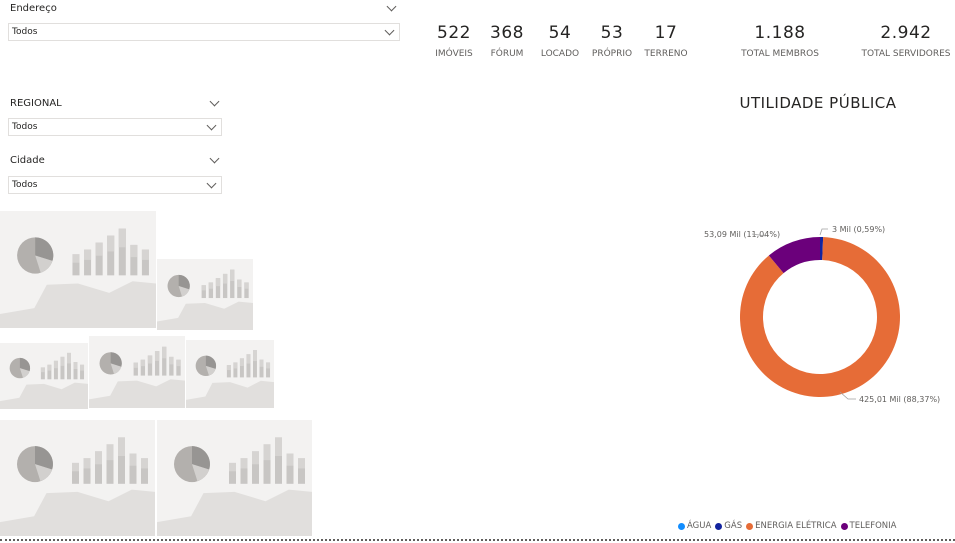 The height and width of the screenshot is (543, 955). I want to click on cidade-dropdown: Todos, so click(115, 185).